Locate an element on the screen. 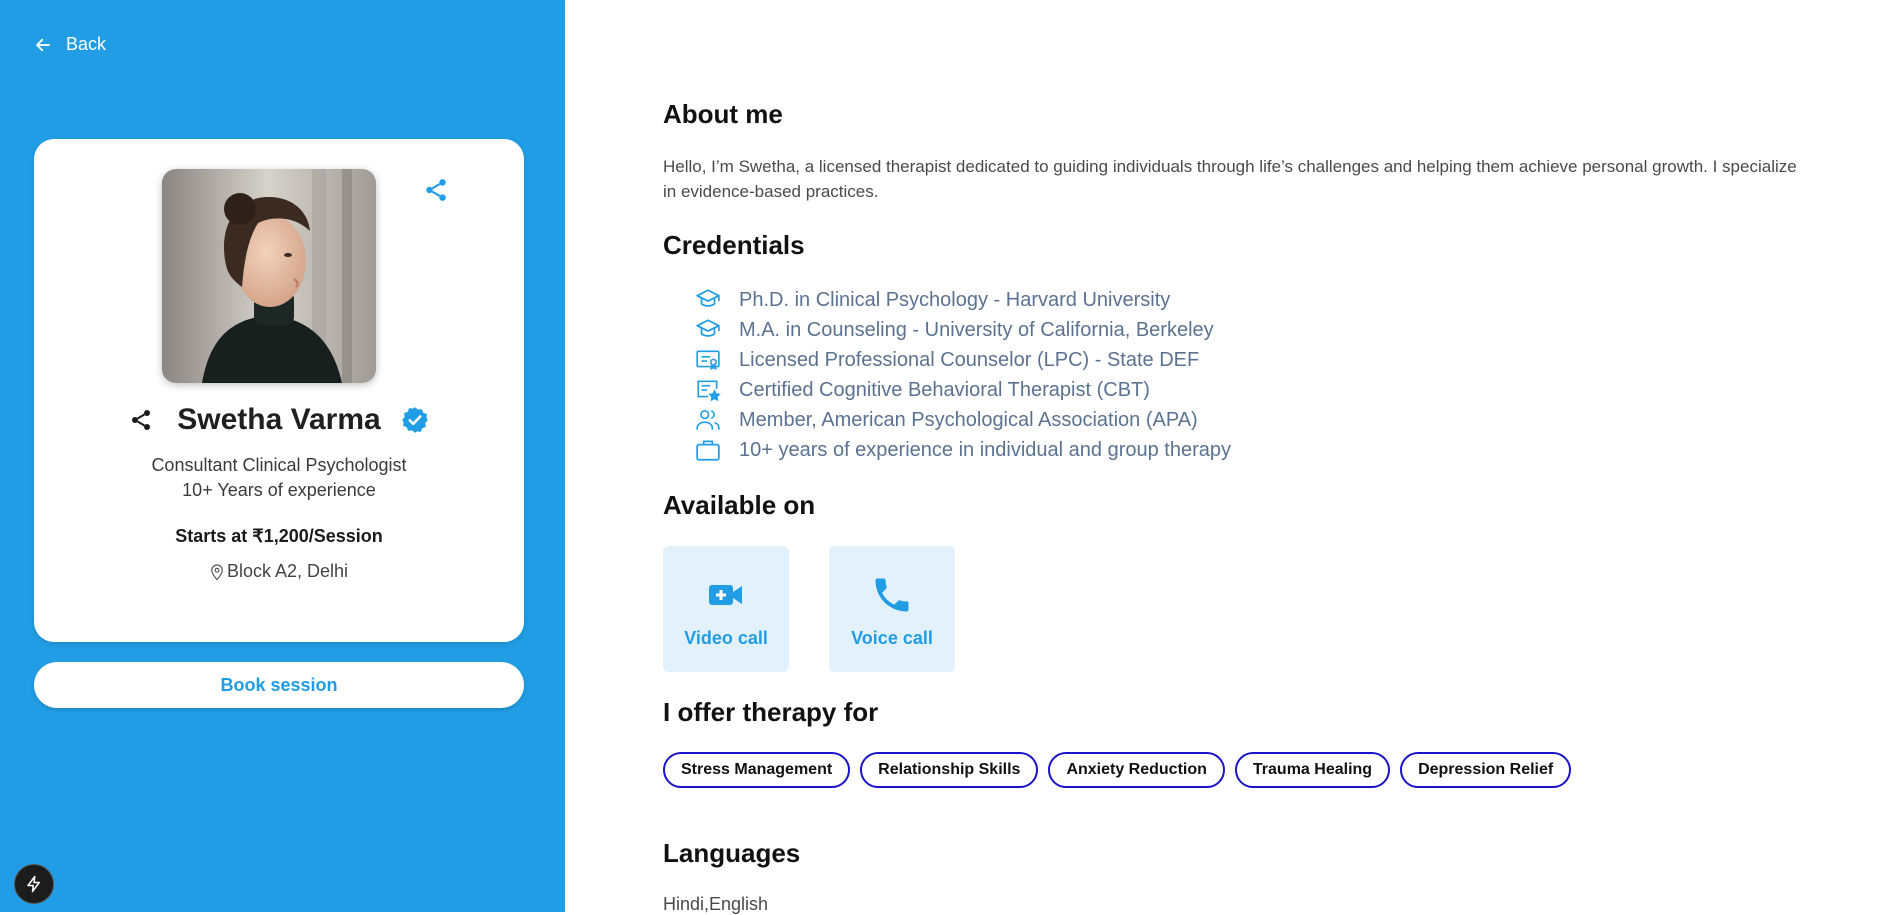 Image resolution: width=1877 pixels, height=915 pixels. credentials-heading: Credentials is located at coordinates (734, 245).